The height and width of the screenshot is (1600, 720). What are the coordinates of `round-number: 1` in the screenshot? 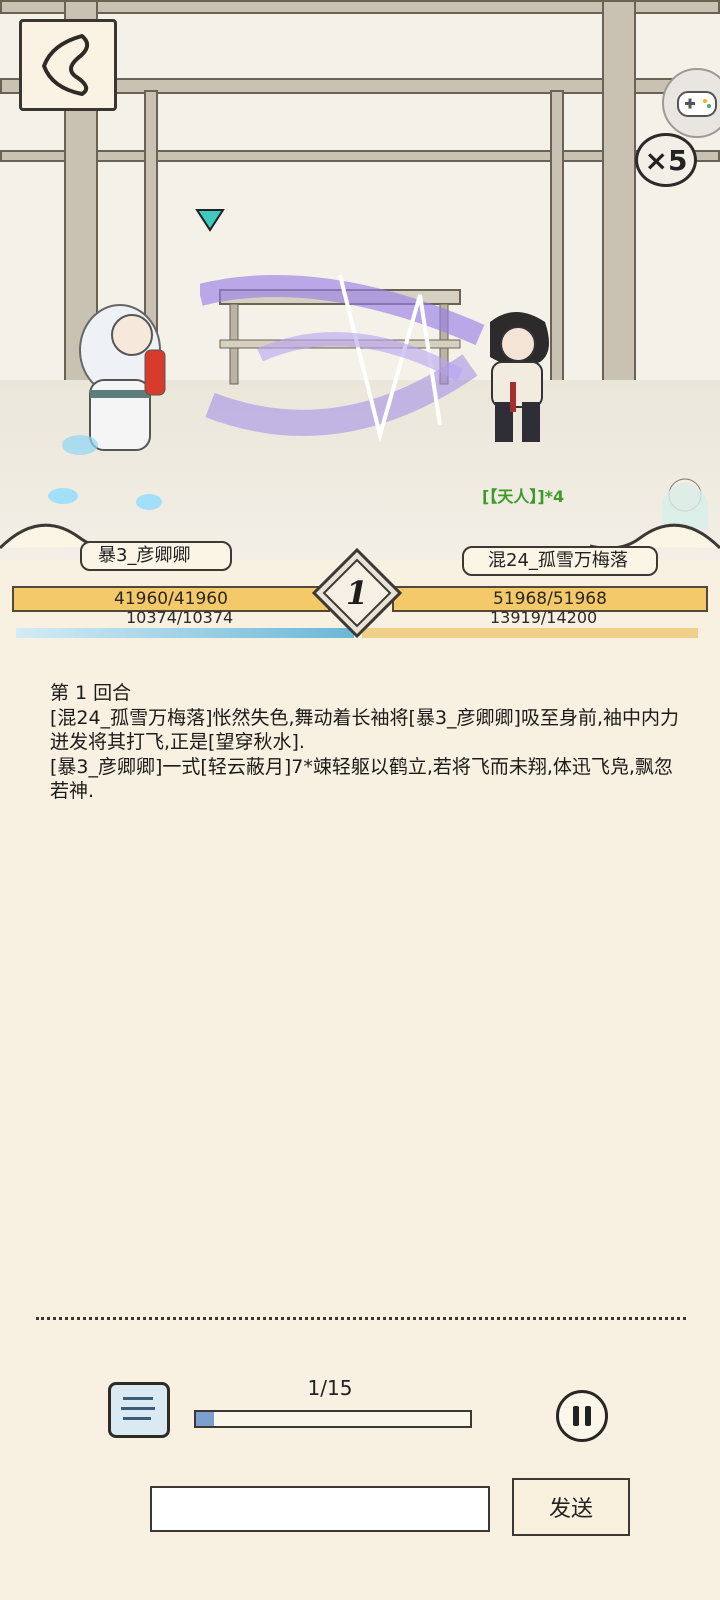 It's located at (357, 593).